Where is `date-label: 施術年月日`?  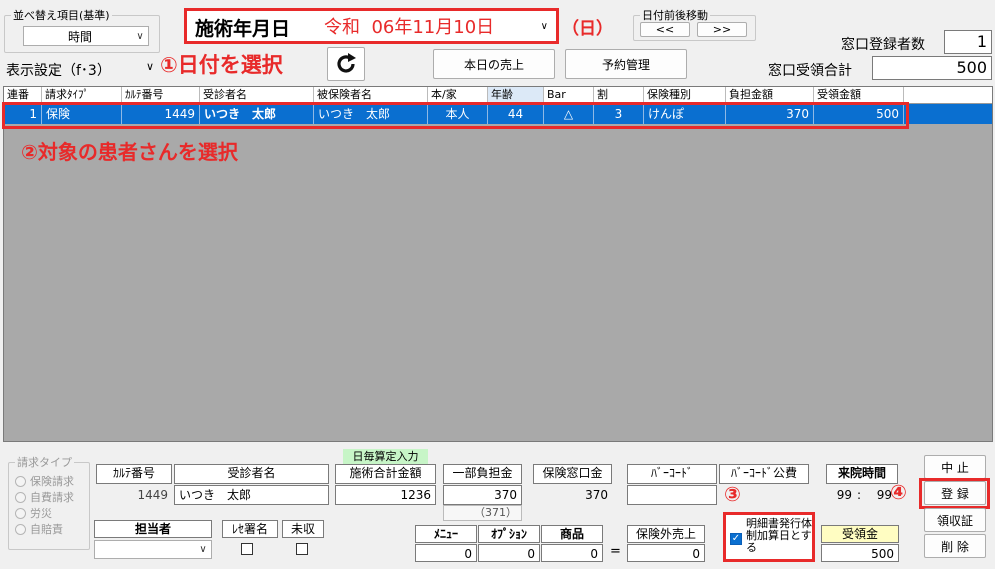
date-label: 施術年月日 is located at coordinates (243, 29).